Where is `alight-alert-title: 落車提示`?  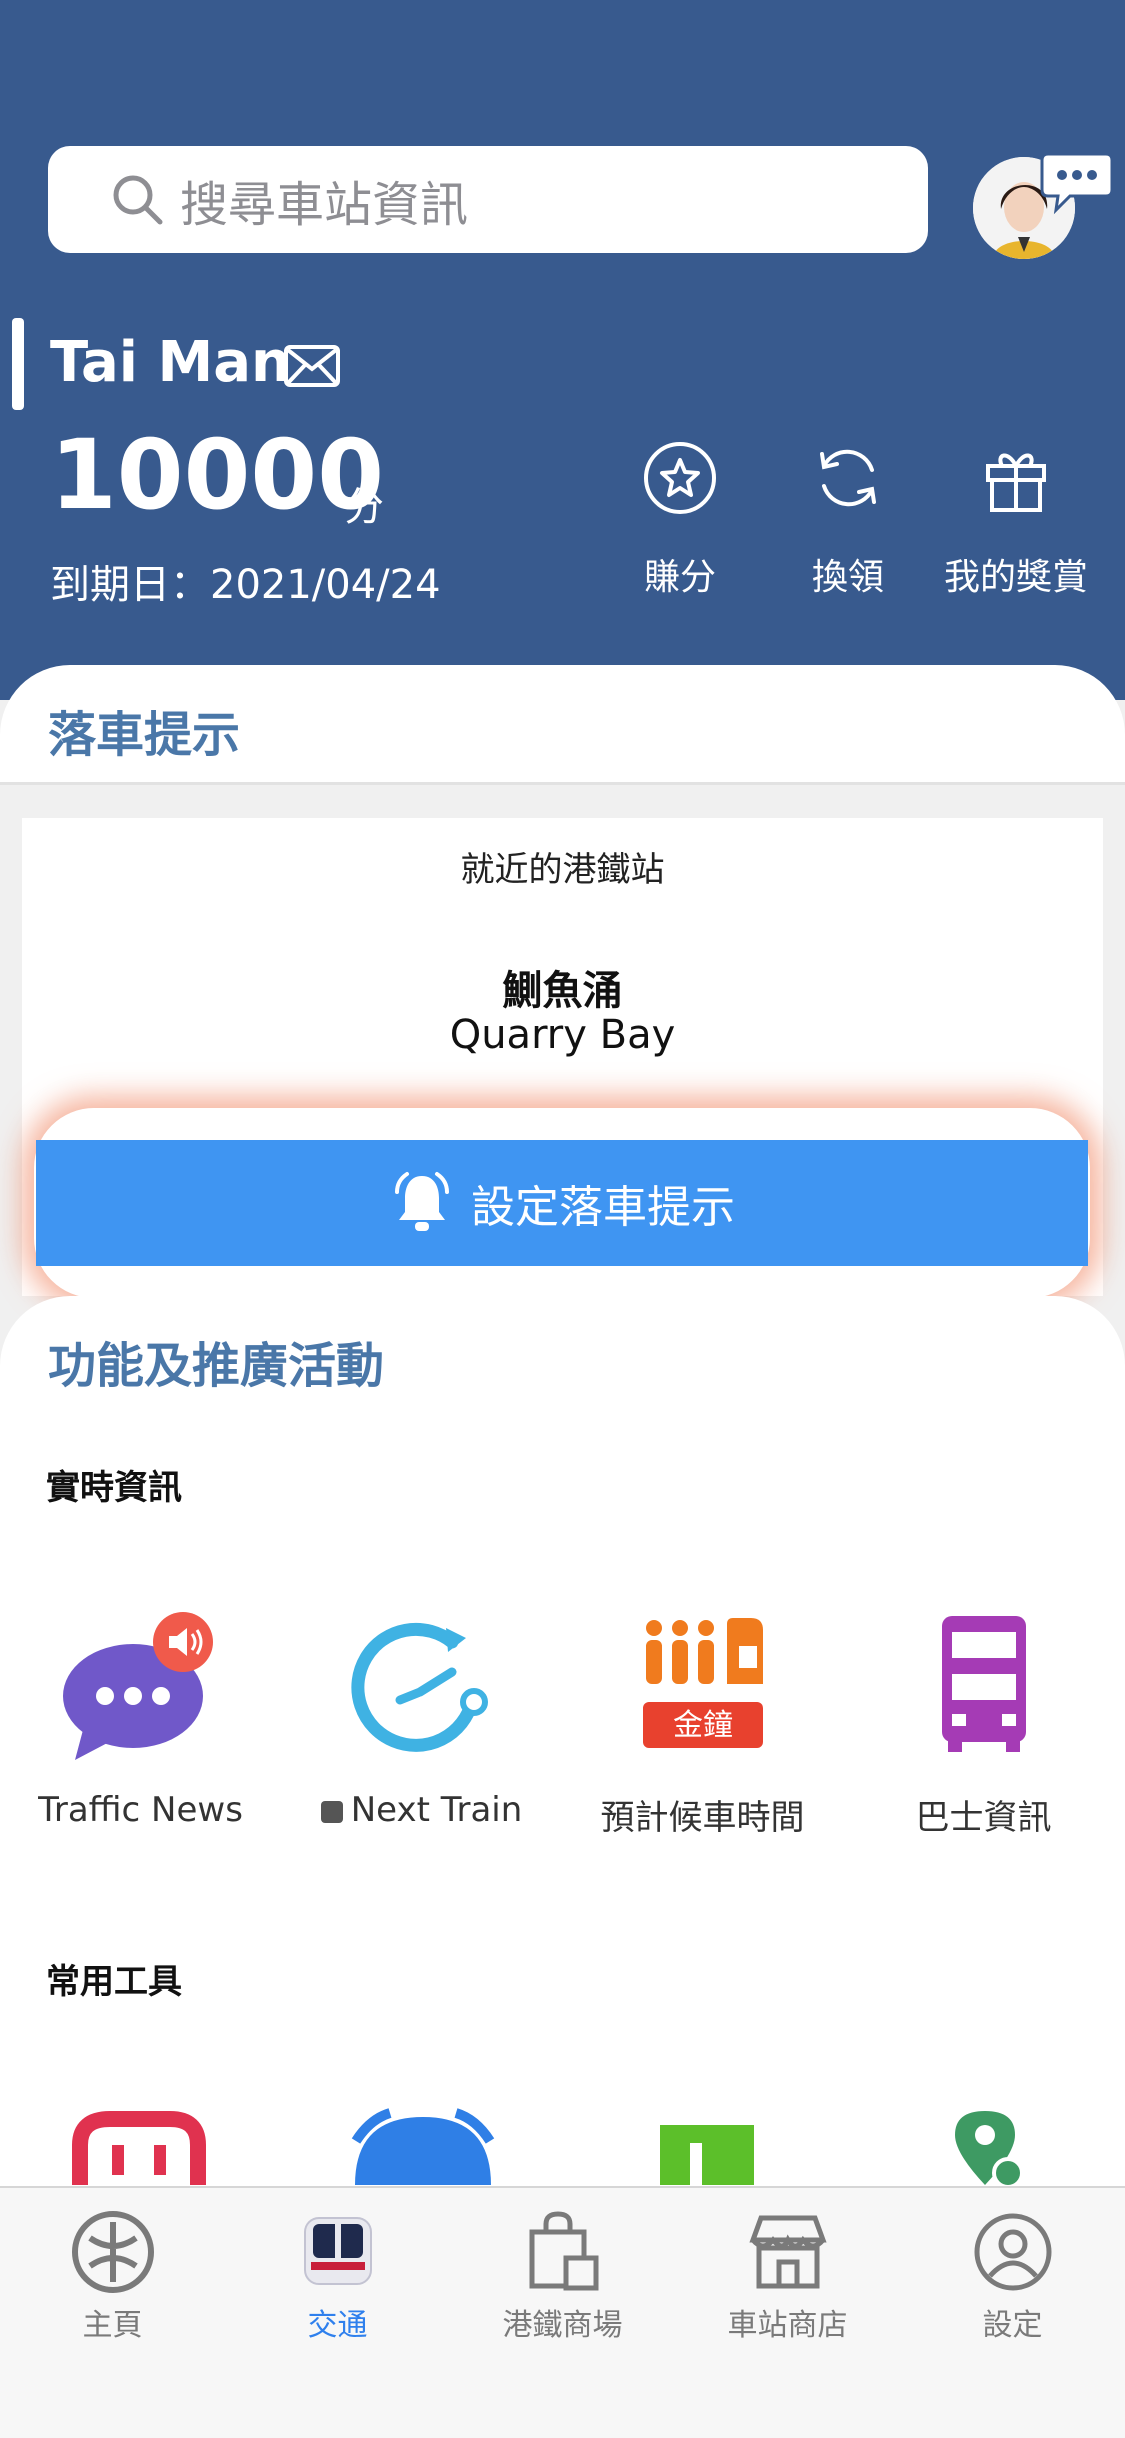
alight-alert-title: 落車提示 is located at coordinates (144, 735).